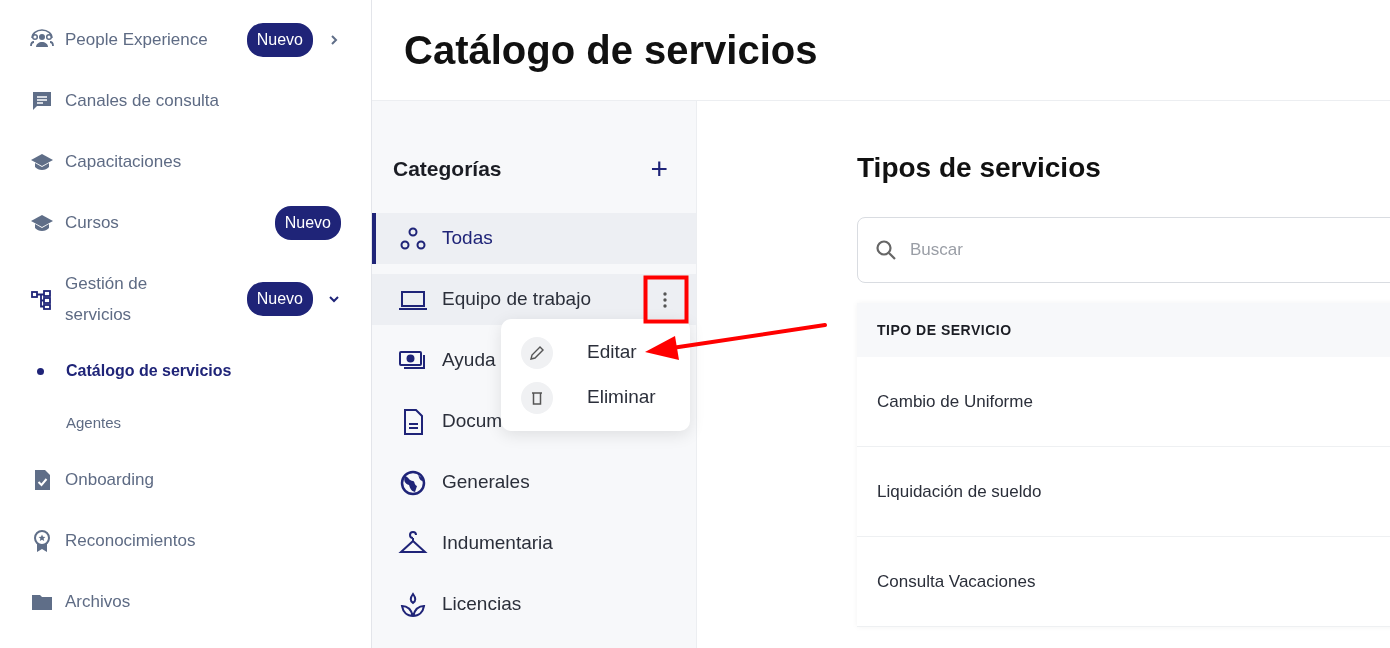  What do you see at coordinates (1123, 330) in the screenshot?
I see `column-header: TIPO DE SERVICIO` at bounding box center [1123, 330].